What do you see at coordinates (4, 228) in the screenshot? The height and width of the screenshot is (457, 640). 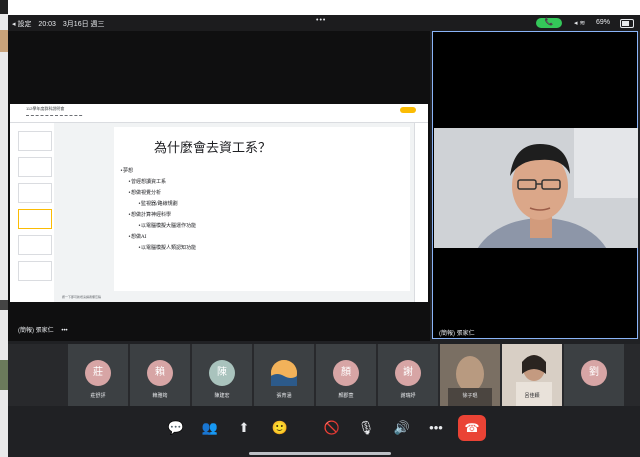 I see `left-edge-strip` at bounding box center [4, 228].